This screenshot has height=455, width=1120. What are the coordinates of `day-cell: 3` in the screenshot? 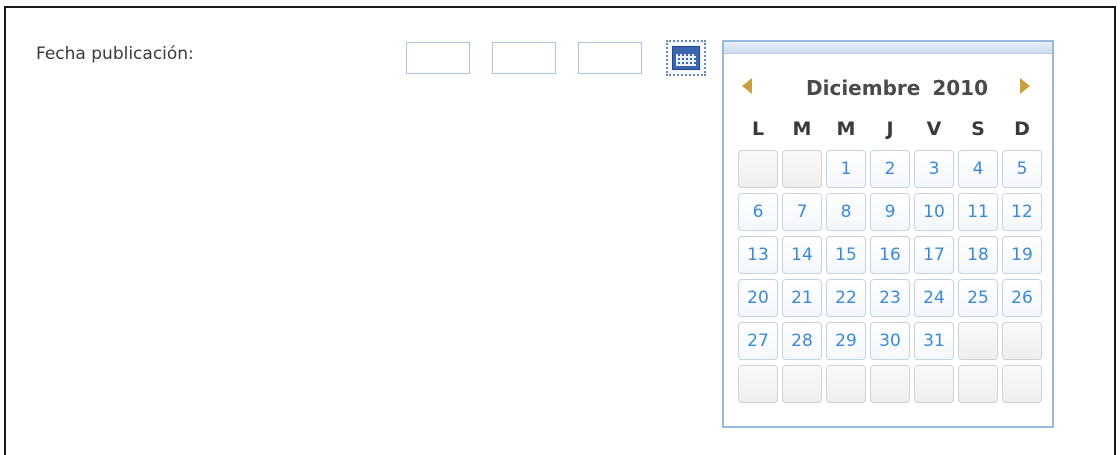 It's located at (934, 169).